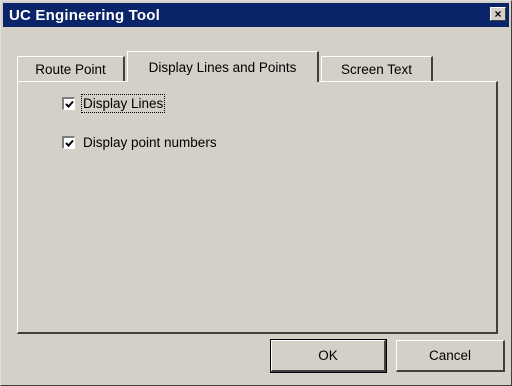 The width and height of the screenshot is (512, 386). Describe the element at coordinates (256, 15) in the screenshot. I see `title-bar: UC Engineering Tool ×` at that location.